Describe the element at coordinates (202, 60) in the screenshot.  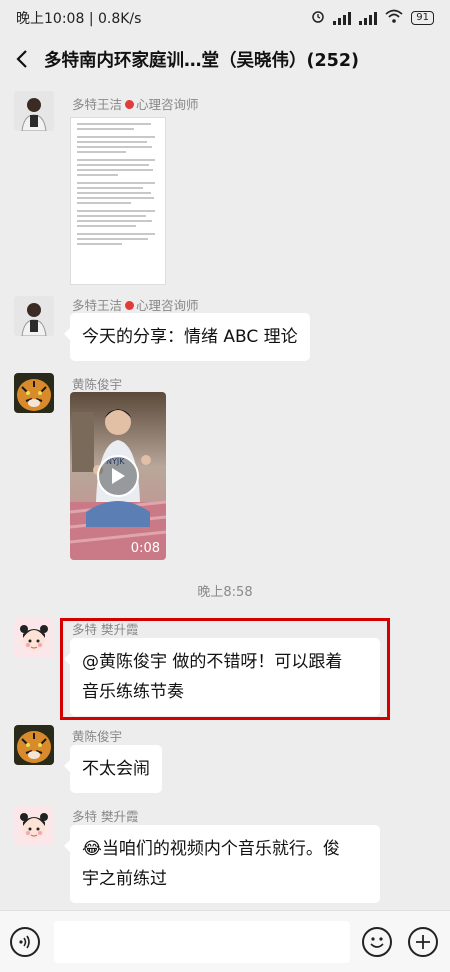
I see `chat-title: 多特南内环家庭训…堂（吴晓伟）(252)` at that location.